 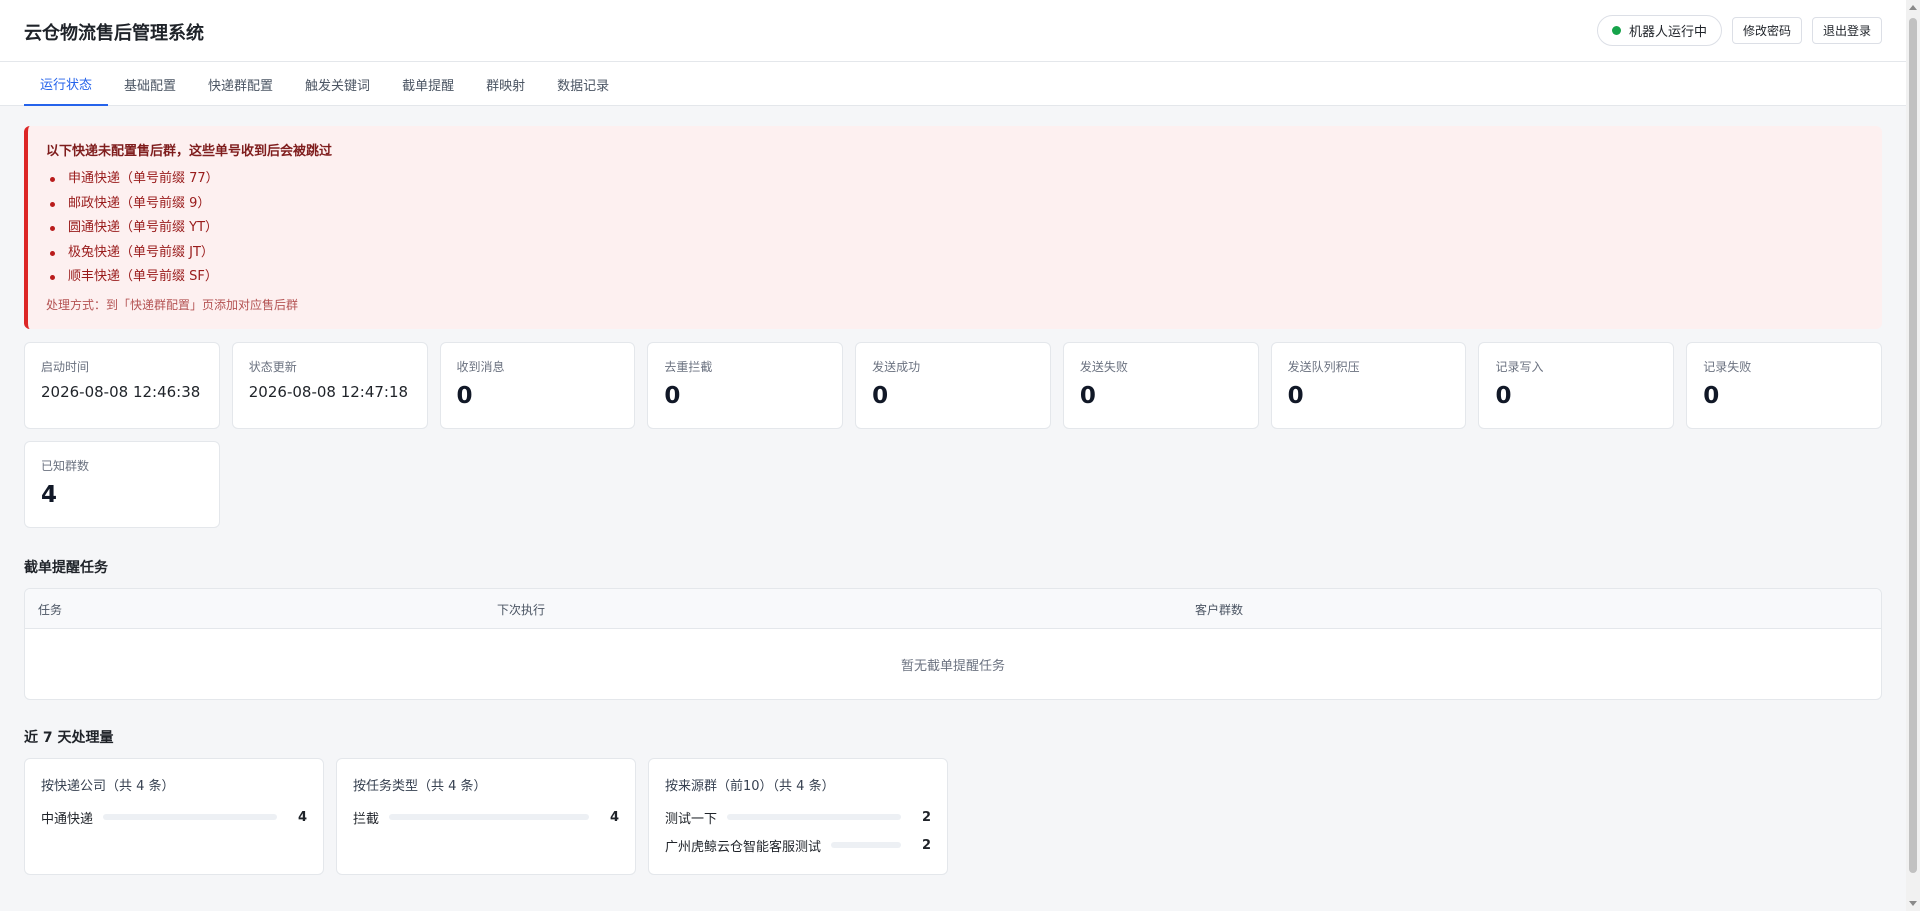 I want to click on list-item: 中通快递 4, so click(x=174, y=817).